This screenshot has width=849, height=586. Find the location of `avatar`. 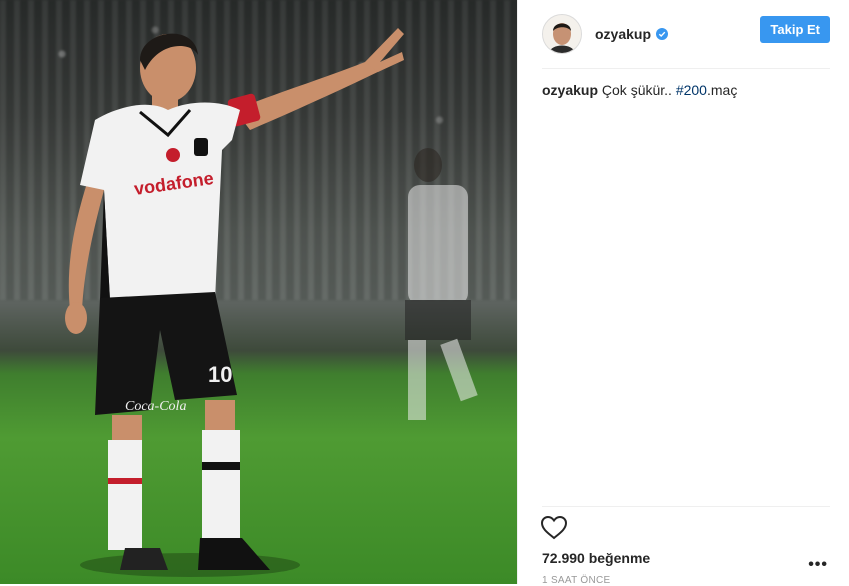

avatar is located at coordinates (562, 34).